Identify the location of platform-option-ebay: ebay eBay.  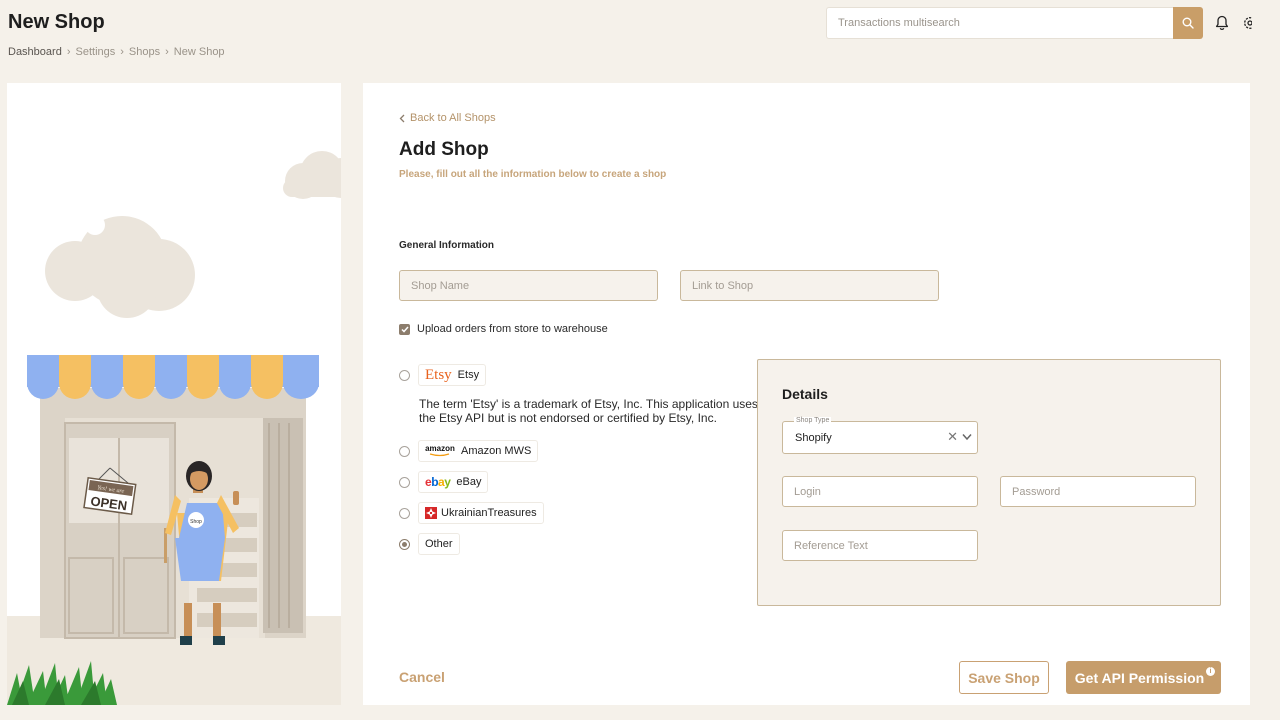
(444, 482).